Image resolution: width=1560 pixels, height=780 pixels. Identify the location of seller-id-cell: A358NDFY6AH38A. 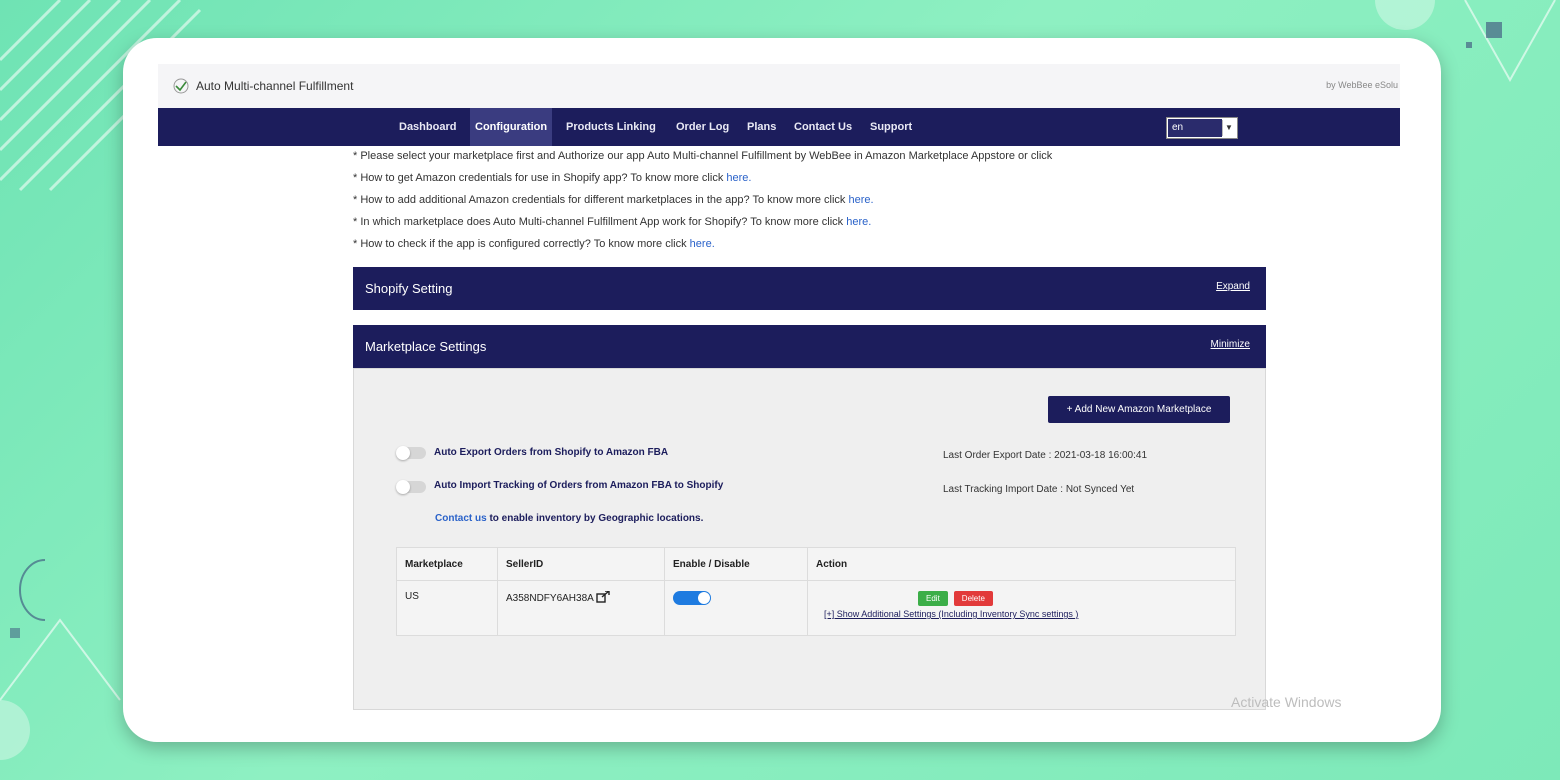
(581, 608).